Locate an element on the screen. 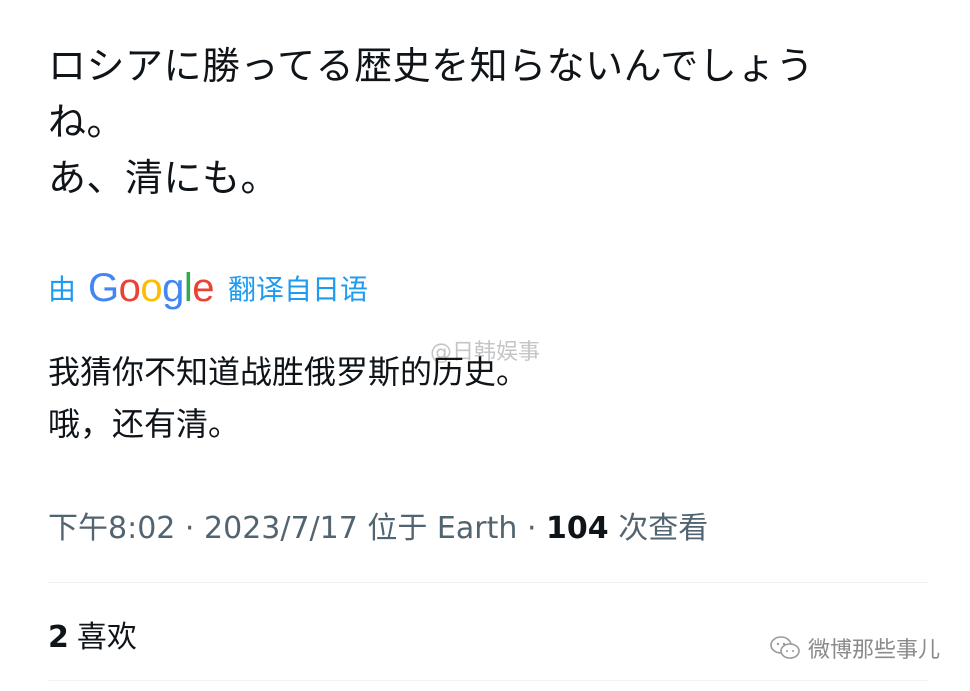 The image size is (970, 691). translation-prefix: 由 is located at coordinates (62, 289).